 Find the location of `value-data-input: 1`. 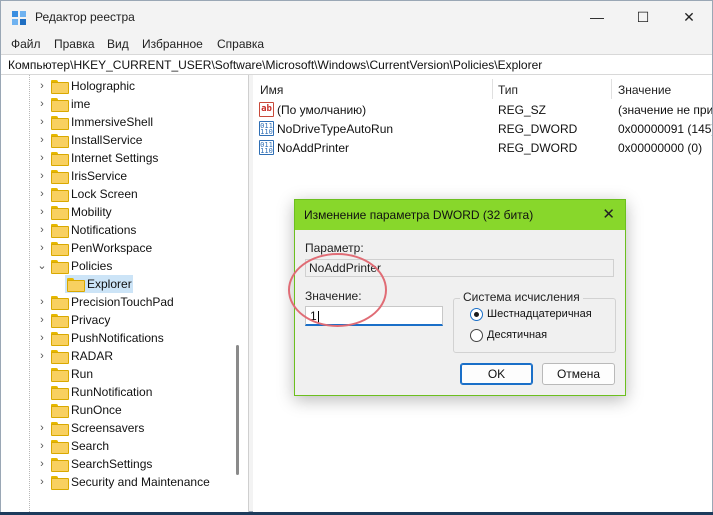

value-data-input: 1 is located at coordinates (374, 316).